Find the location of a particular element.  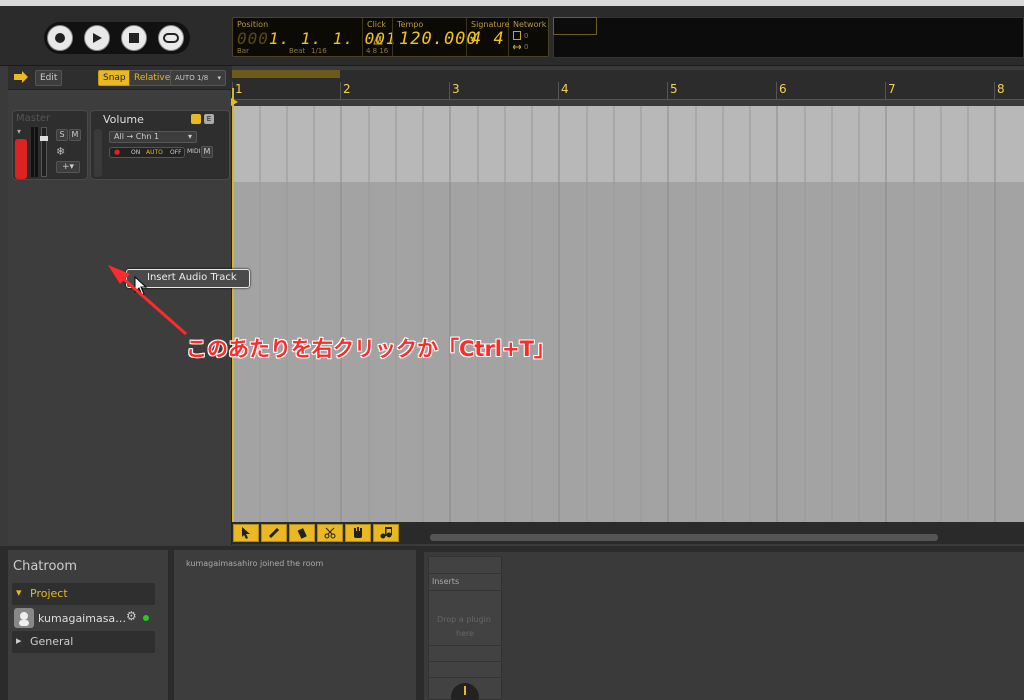

playhead-marker-icon is located at coordinates (235, 102).